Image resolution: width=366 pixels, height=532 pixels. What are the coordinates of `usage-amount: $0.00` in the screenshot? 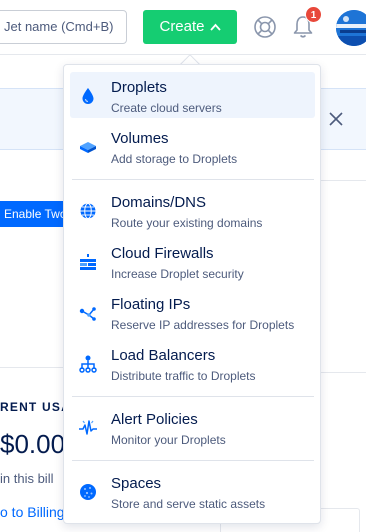 It's located at (33, 444).